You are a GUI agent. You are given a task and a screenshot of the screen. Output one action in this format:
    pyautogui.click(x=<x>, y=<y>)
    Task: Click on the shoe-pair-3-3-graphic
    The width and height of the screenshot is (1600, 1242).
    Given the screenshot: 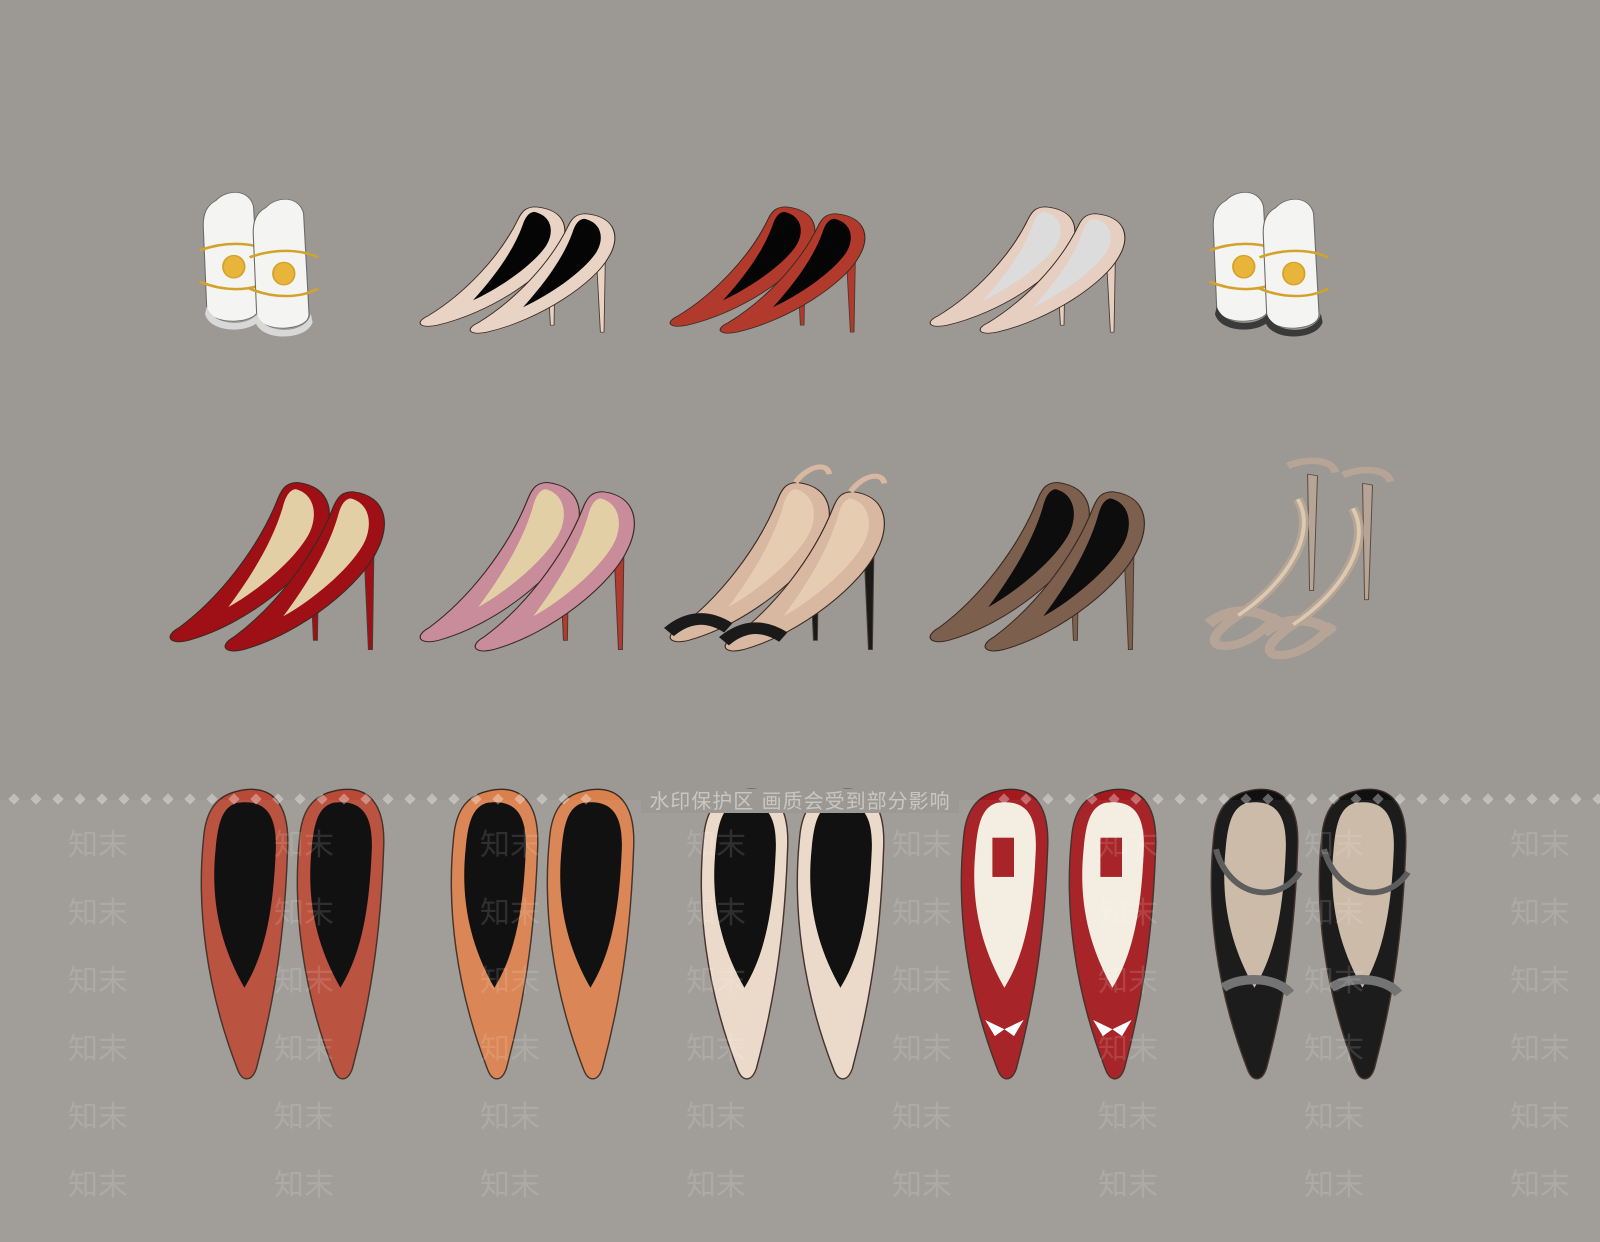 What is the action you would take?
    pyautogui.click(x=792, y=934)
    